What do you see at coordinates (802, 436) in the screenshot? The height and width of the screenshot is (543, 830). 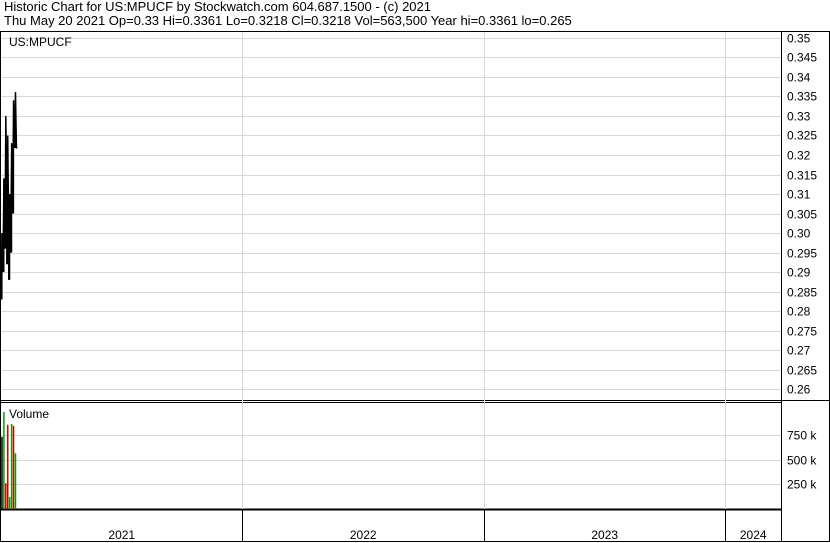 I see `volume-tick-label: 750 k` at bounding box center [802, 436].